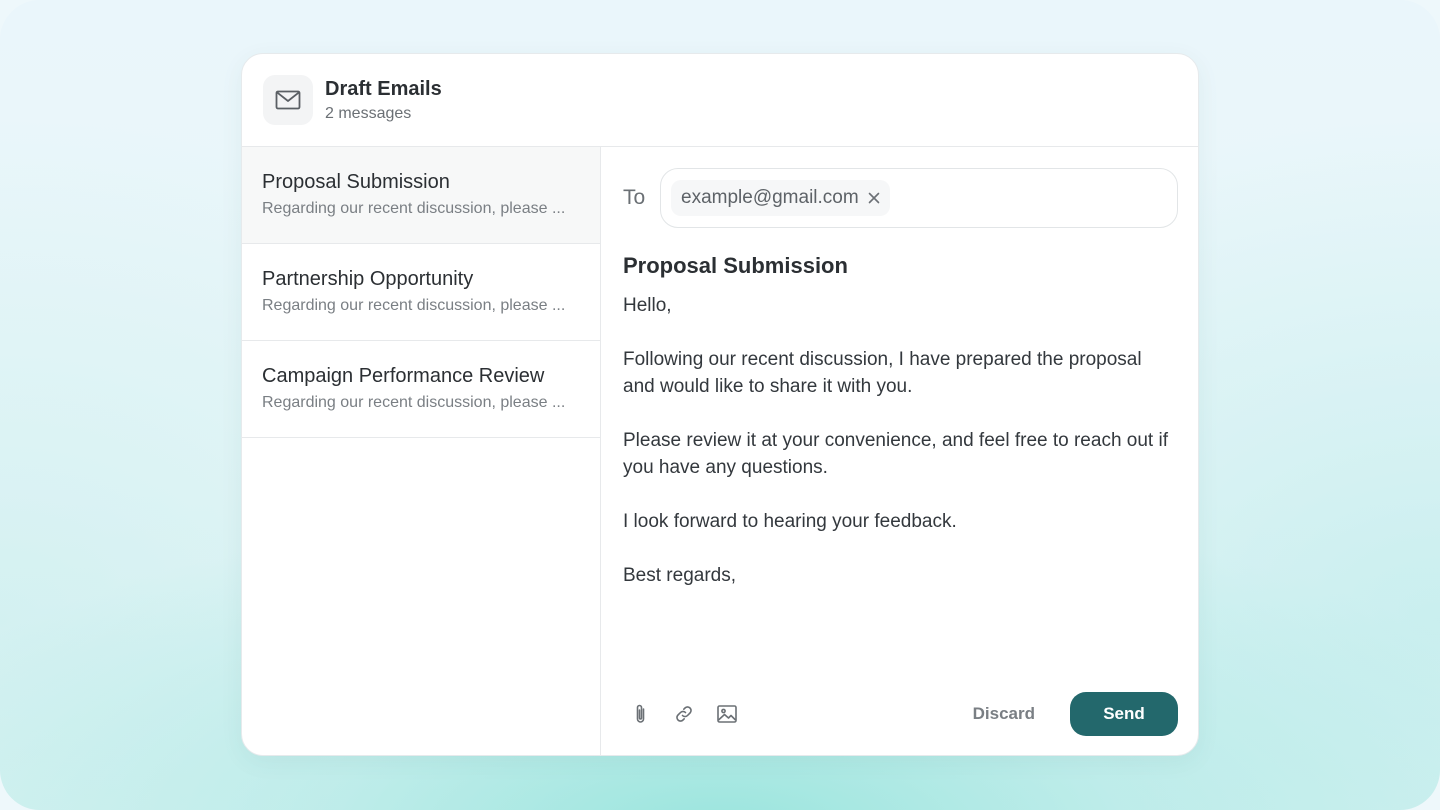 The width and height of the screenshot is (1440, 810). Describe the element at coordinates (403, 376) in the screenshot. I see `draft-title: Campaign Performance Review` at that location.